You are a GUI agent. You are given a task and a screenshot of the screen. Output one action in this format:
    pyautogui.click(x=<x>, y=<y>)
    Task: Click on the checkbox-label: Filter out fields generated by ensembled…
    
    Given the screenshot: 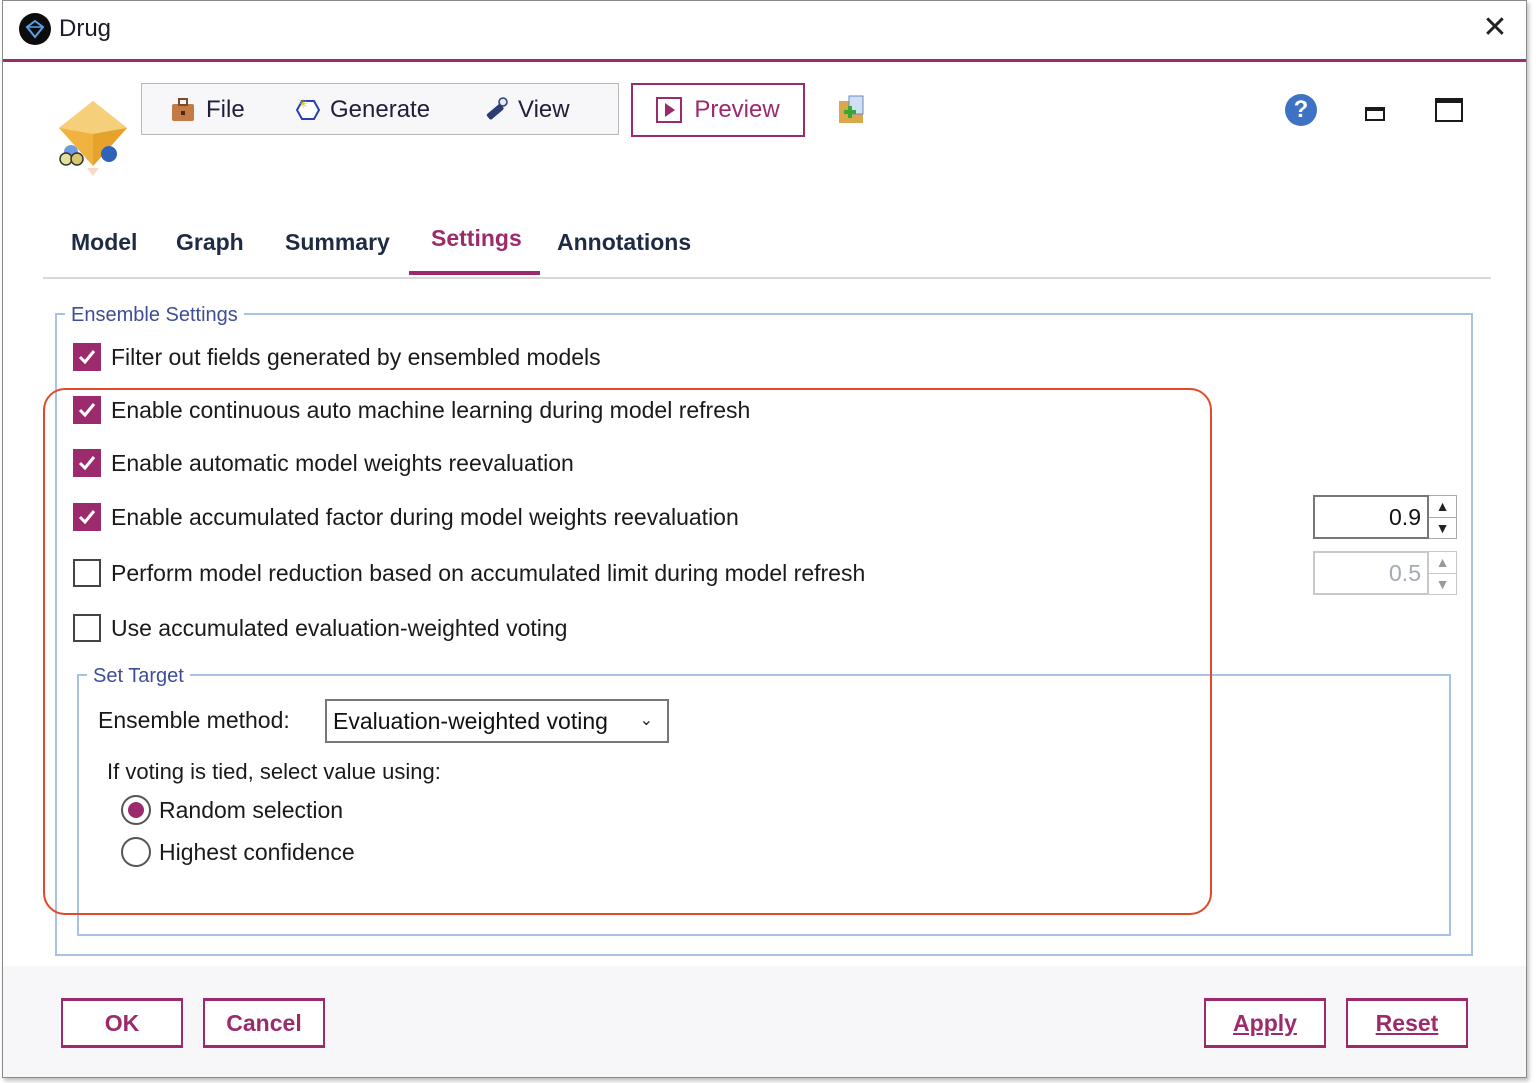 What is the action you would take?
    pyautogui.click(x=356, y=356)
    